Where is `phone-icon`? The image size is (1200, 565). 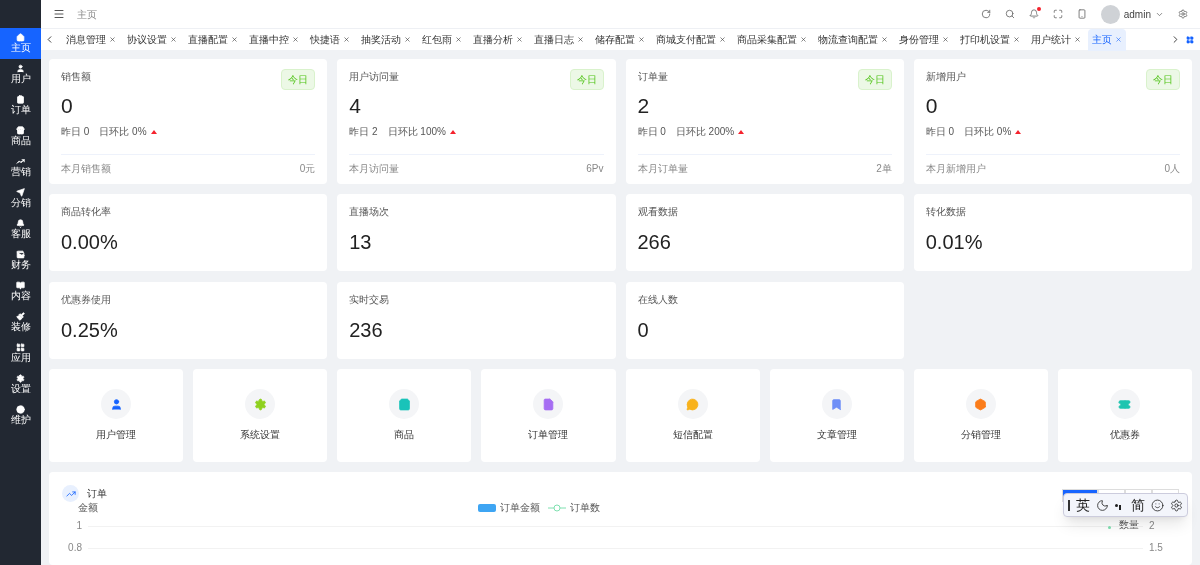
phone-icon is located at coordinates (1081, 14).